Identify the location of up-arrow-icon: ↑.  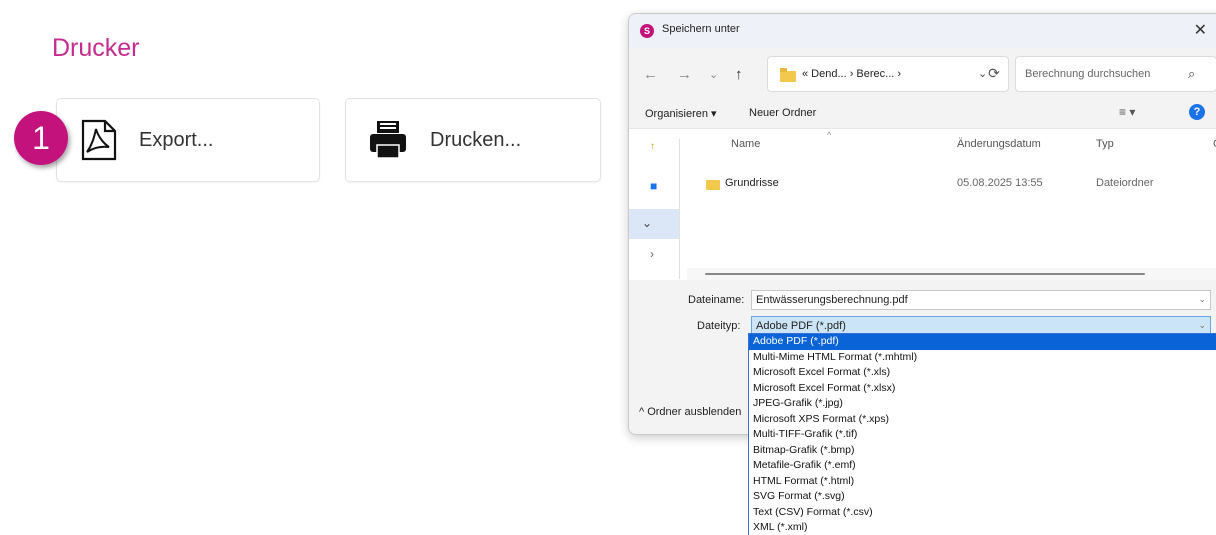
(739, 74).